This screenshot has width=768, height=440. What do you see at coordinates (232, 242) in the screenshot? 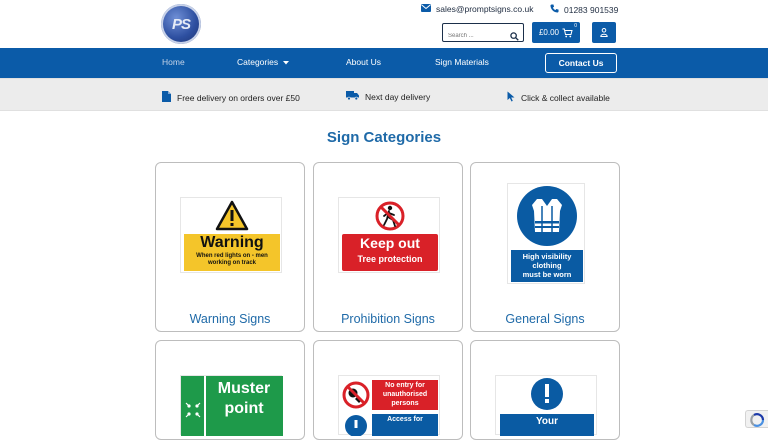
I see `sign-title: Warning` at bounding box center [232, 242].